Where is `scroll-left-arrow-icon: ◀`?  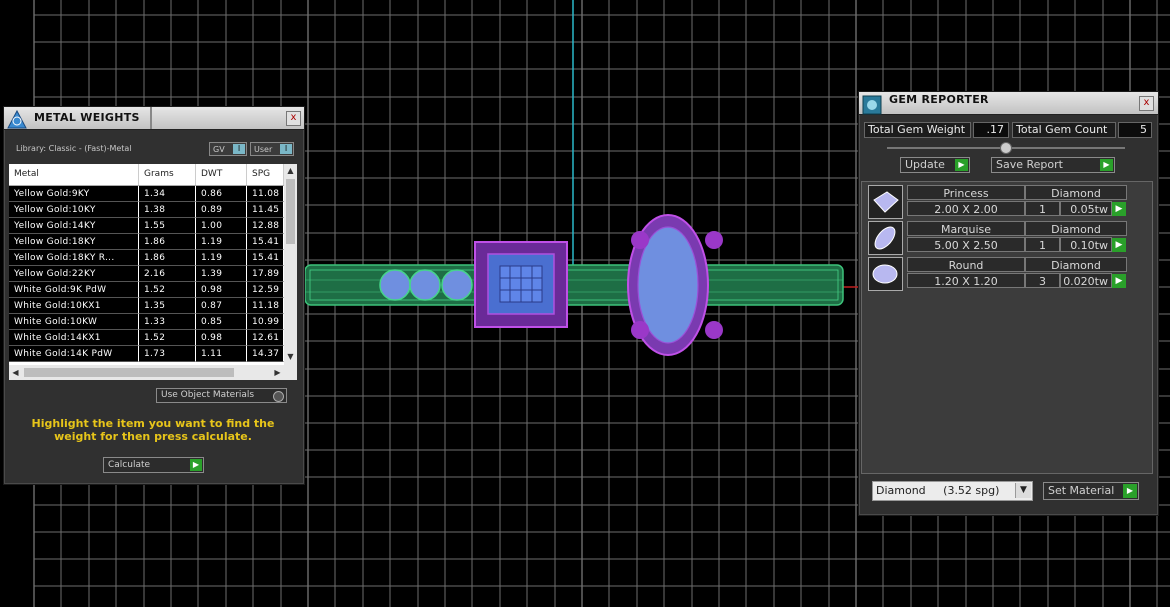
scroll-left-arrow-icon: ◀ is located at coordinates (15, 372).